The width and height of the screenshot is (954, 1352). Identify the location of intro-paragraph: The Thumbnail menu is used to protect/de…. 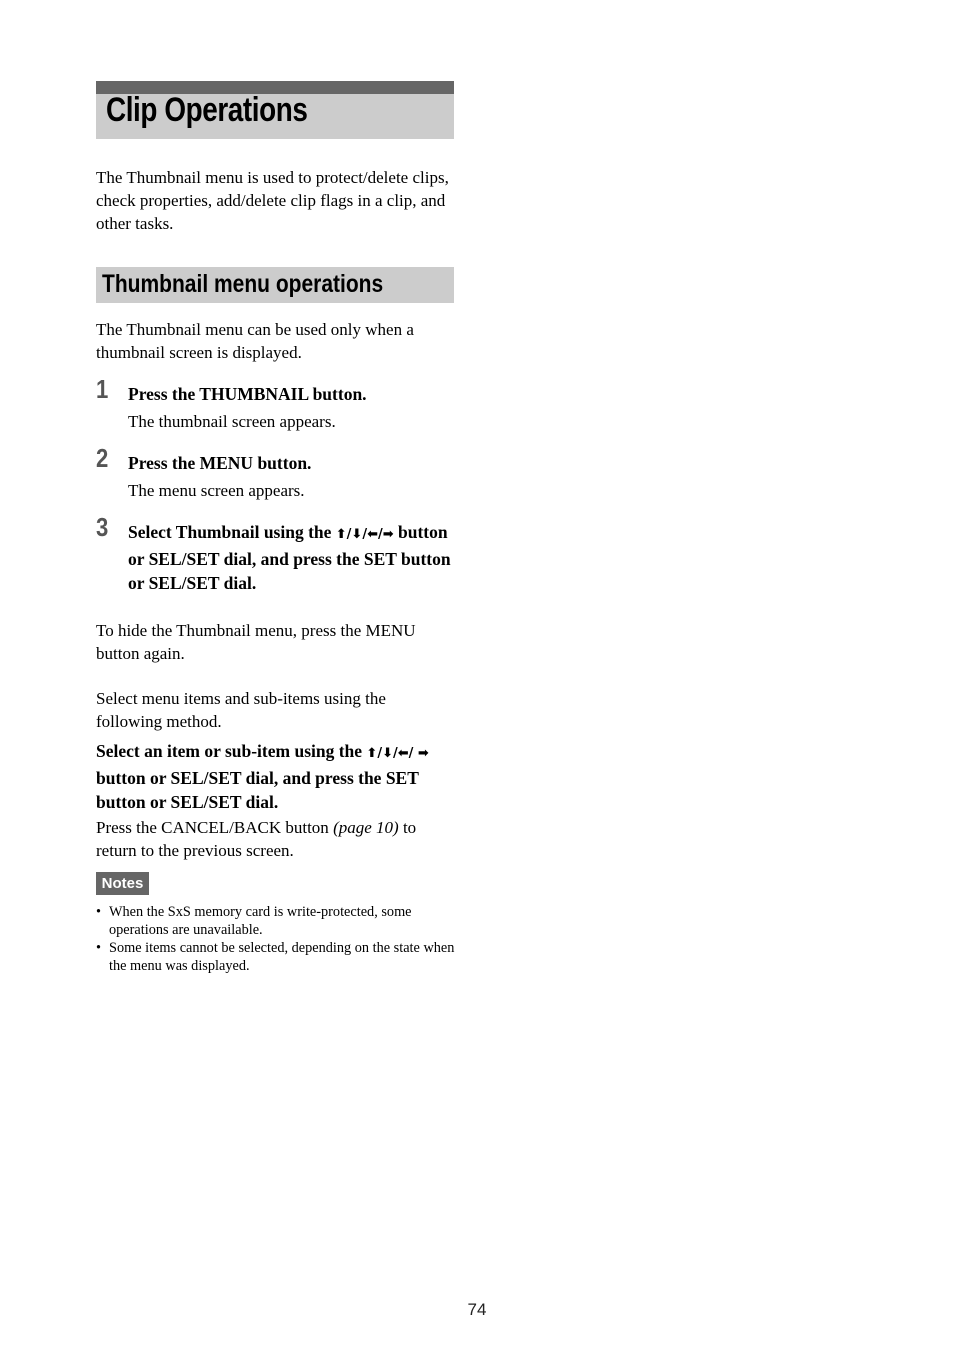
(272, 200).